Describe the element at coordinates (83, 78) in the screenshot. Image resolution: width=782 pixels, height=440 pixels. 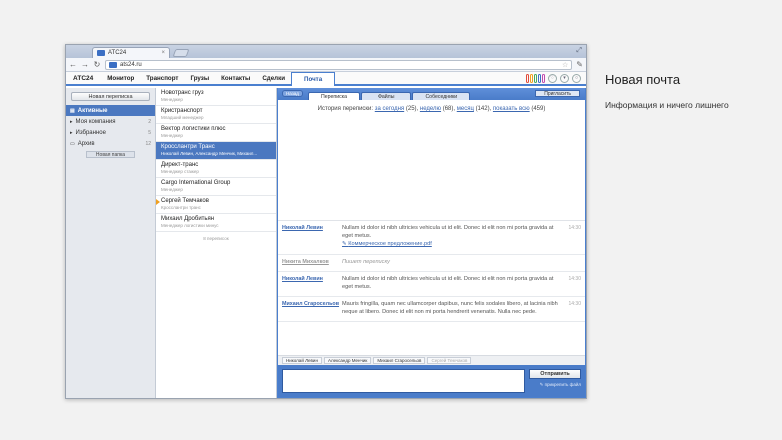
I see `app-logo: АТС24` at that location.